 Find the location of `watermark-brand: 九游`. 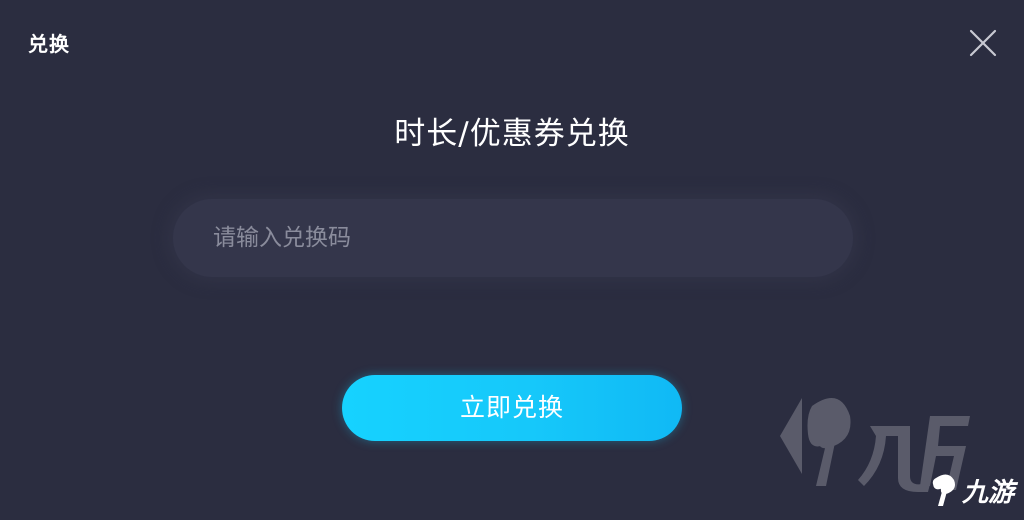

watermark-brand: 九游 is located at coordinates (972, 490).